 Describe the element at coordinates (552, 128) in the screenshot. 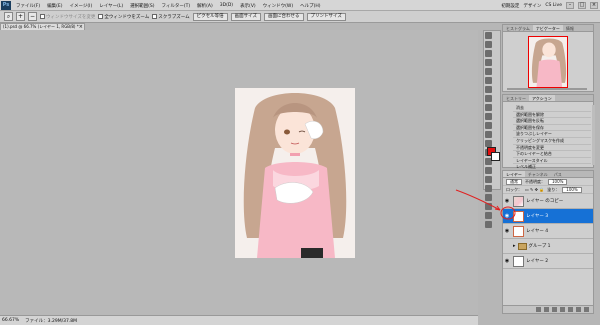

I see `history-item: 選択範囲を保存` at that location.